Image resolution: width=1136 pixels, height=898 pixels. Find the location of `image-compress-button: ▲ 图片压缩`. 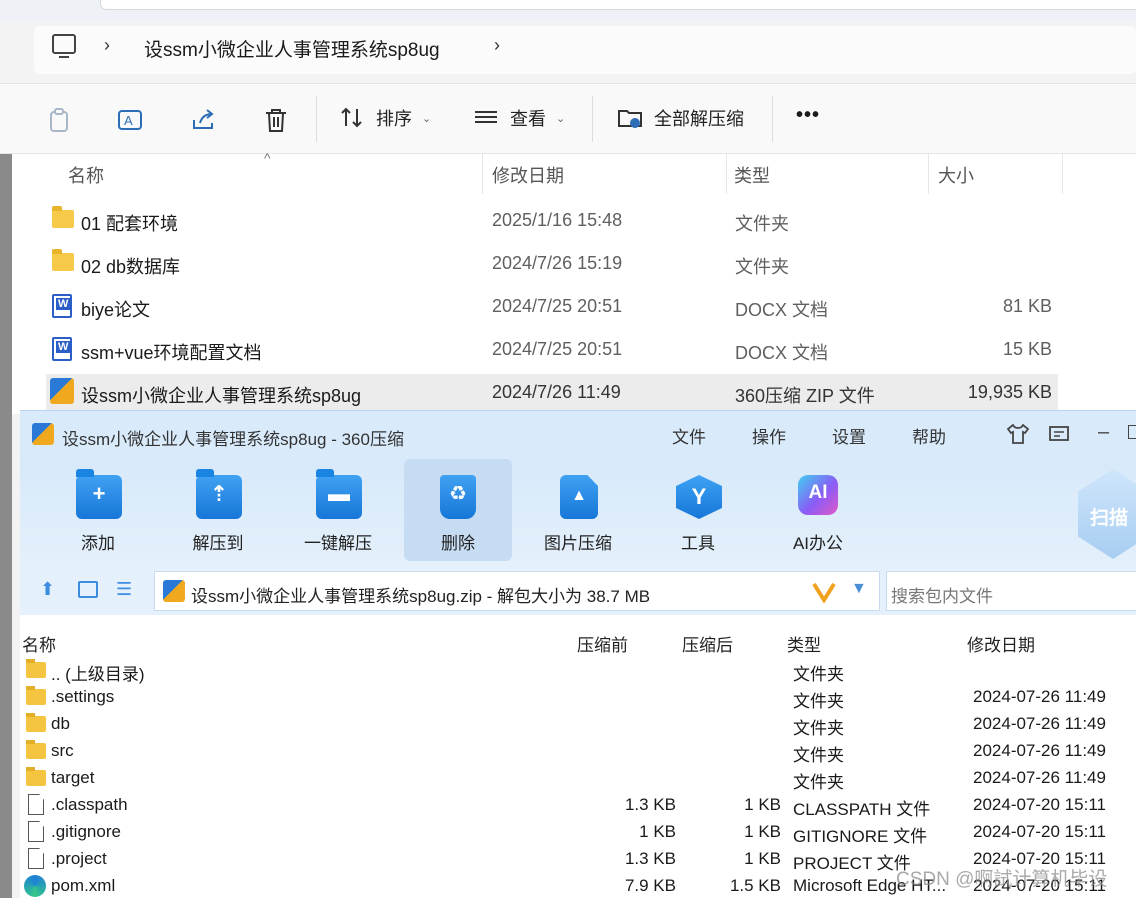

image-compress-button: ▲ 图片压缩 is located at coordinates (578, 510).